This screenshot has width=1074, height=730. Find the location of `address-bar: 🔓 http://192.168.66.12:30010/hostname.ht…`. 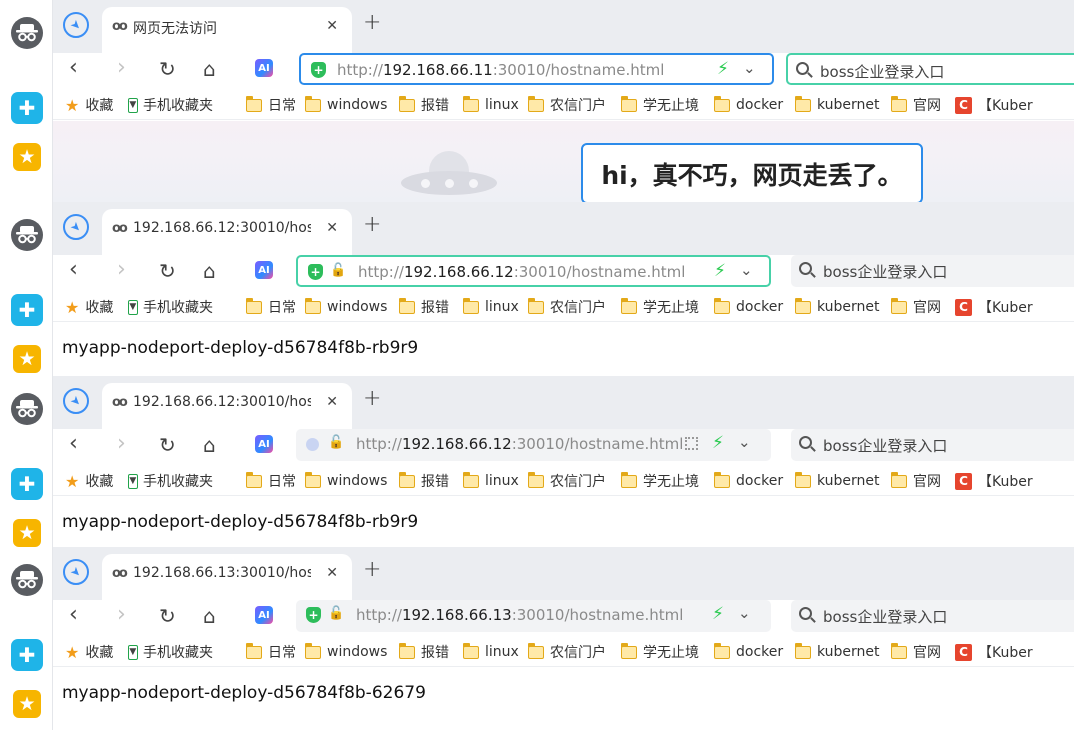

address-bar: 🔓 http://192.168.66.12:30010/hostname.ht… is located at coordinates (533, 445).